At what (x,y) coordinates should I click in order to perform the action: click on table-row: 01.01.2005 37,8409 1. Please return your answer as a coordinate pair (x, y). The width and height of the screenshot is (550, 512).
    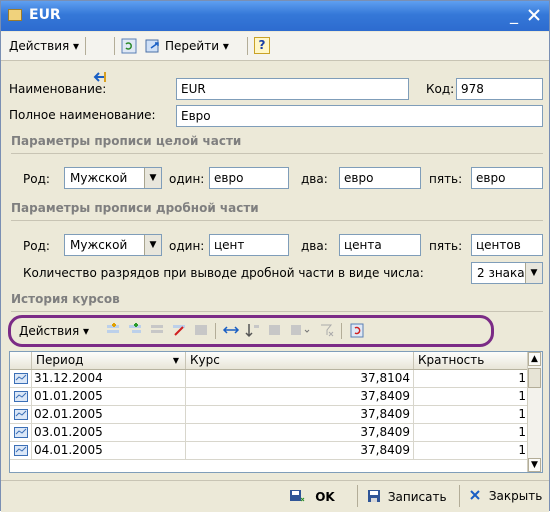
    Looking at the image, I should click on (270, 397).